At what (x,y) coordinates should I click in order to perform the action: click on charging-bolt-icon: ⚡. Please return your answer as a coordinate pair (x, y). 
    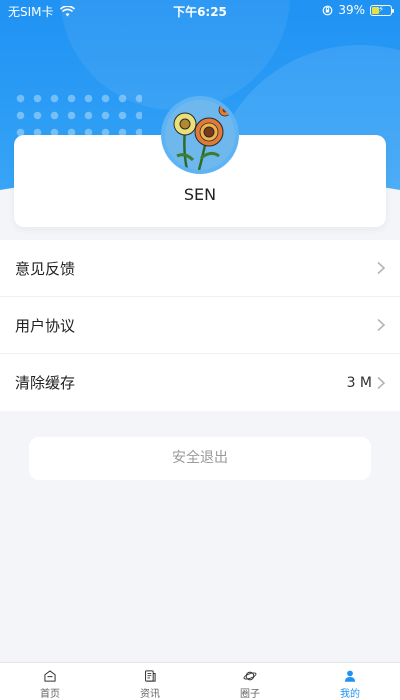
    Looking at the image, I should click on (381, 10).